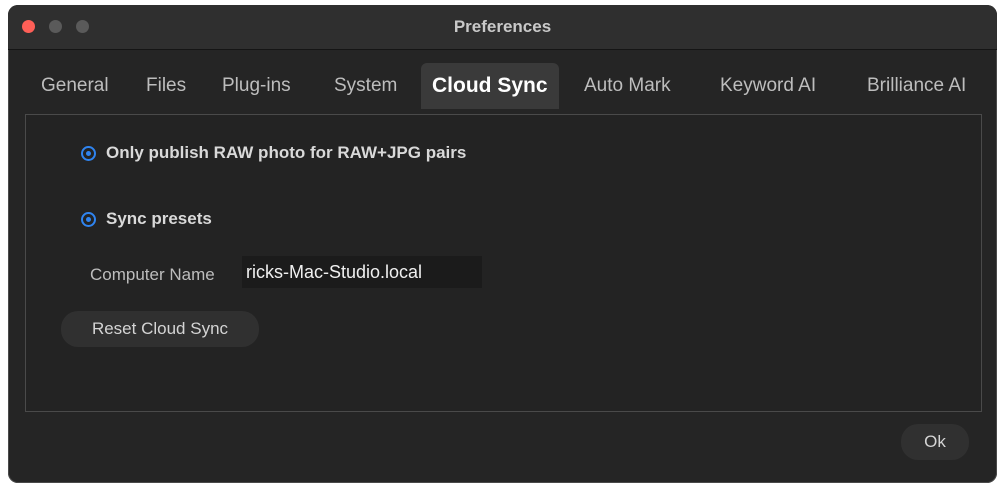  Describe the element at coordinates (490, 86) in the screenshot. I see `tab-cloud-sync: Cloud Sync` at that location.